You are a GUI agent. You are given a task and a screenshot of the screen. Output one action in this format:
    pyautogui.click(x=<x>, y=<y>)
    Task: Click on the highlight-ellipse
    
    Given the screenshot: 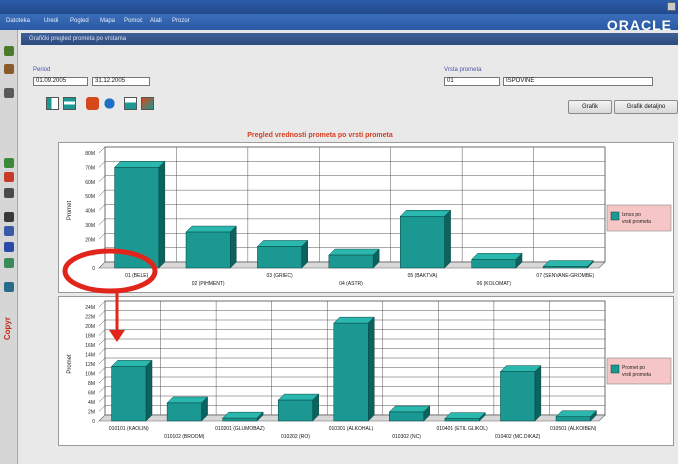 What is the action you would take?
    pyautogui.click(x=110, y=271)
    